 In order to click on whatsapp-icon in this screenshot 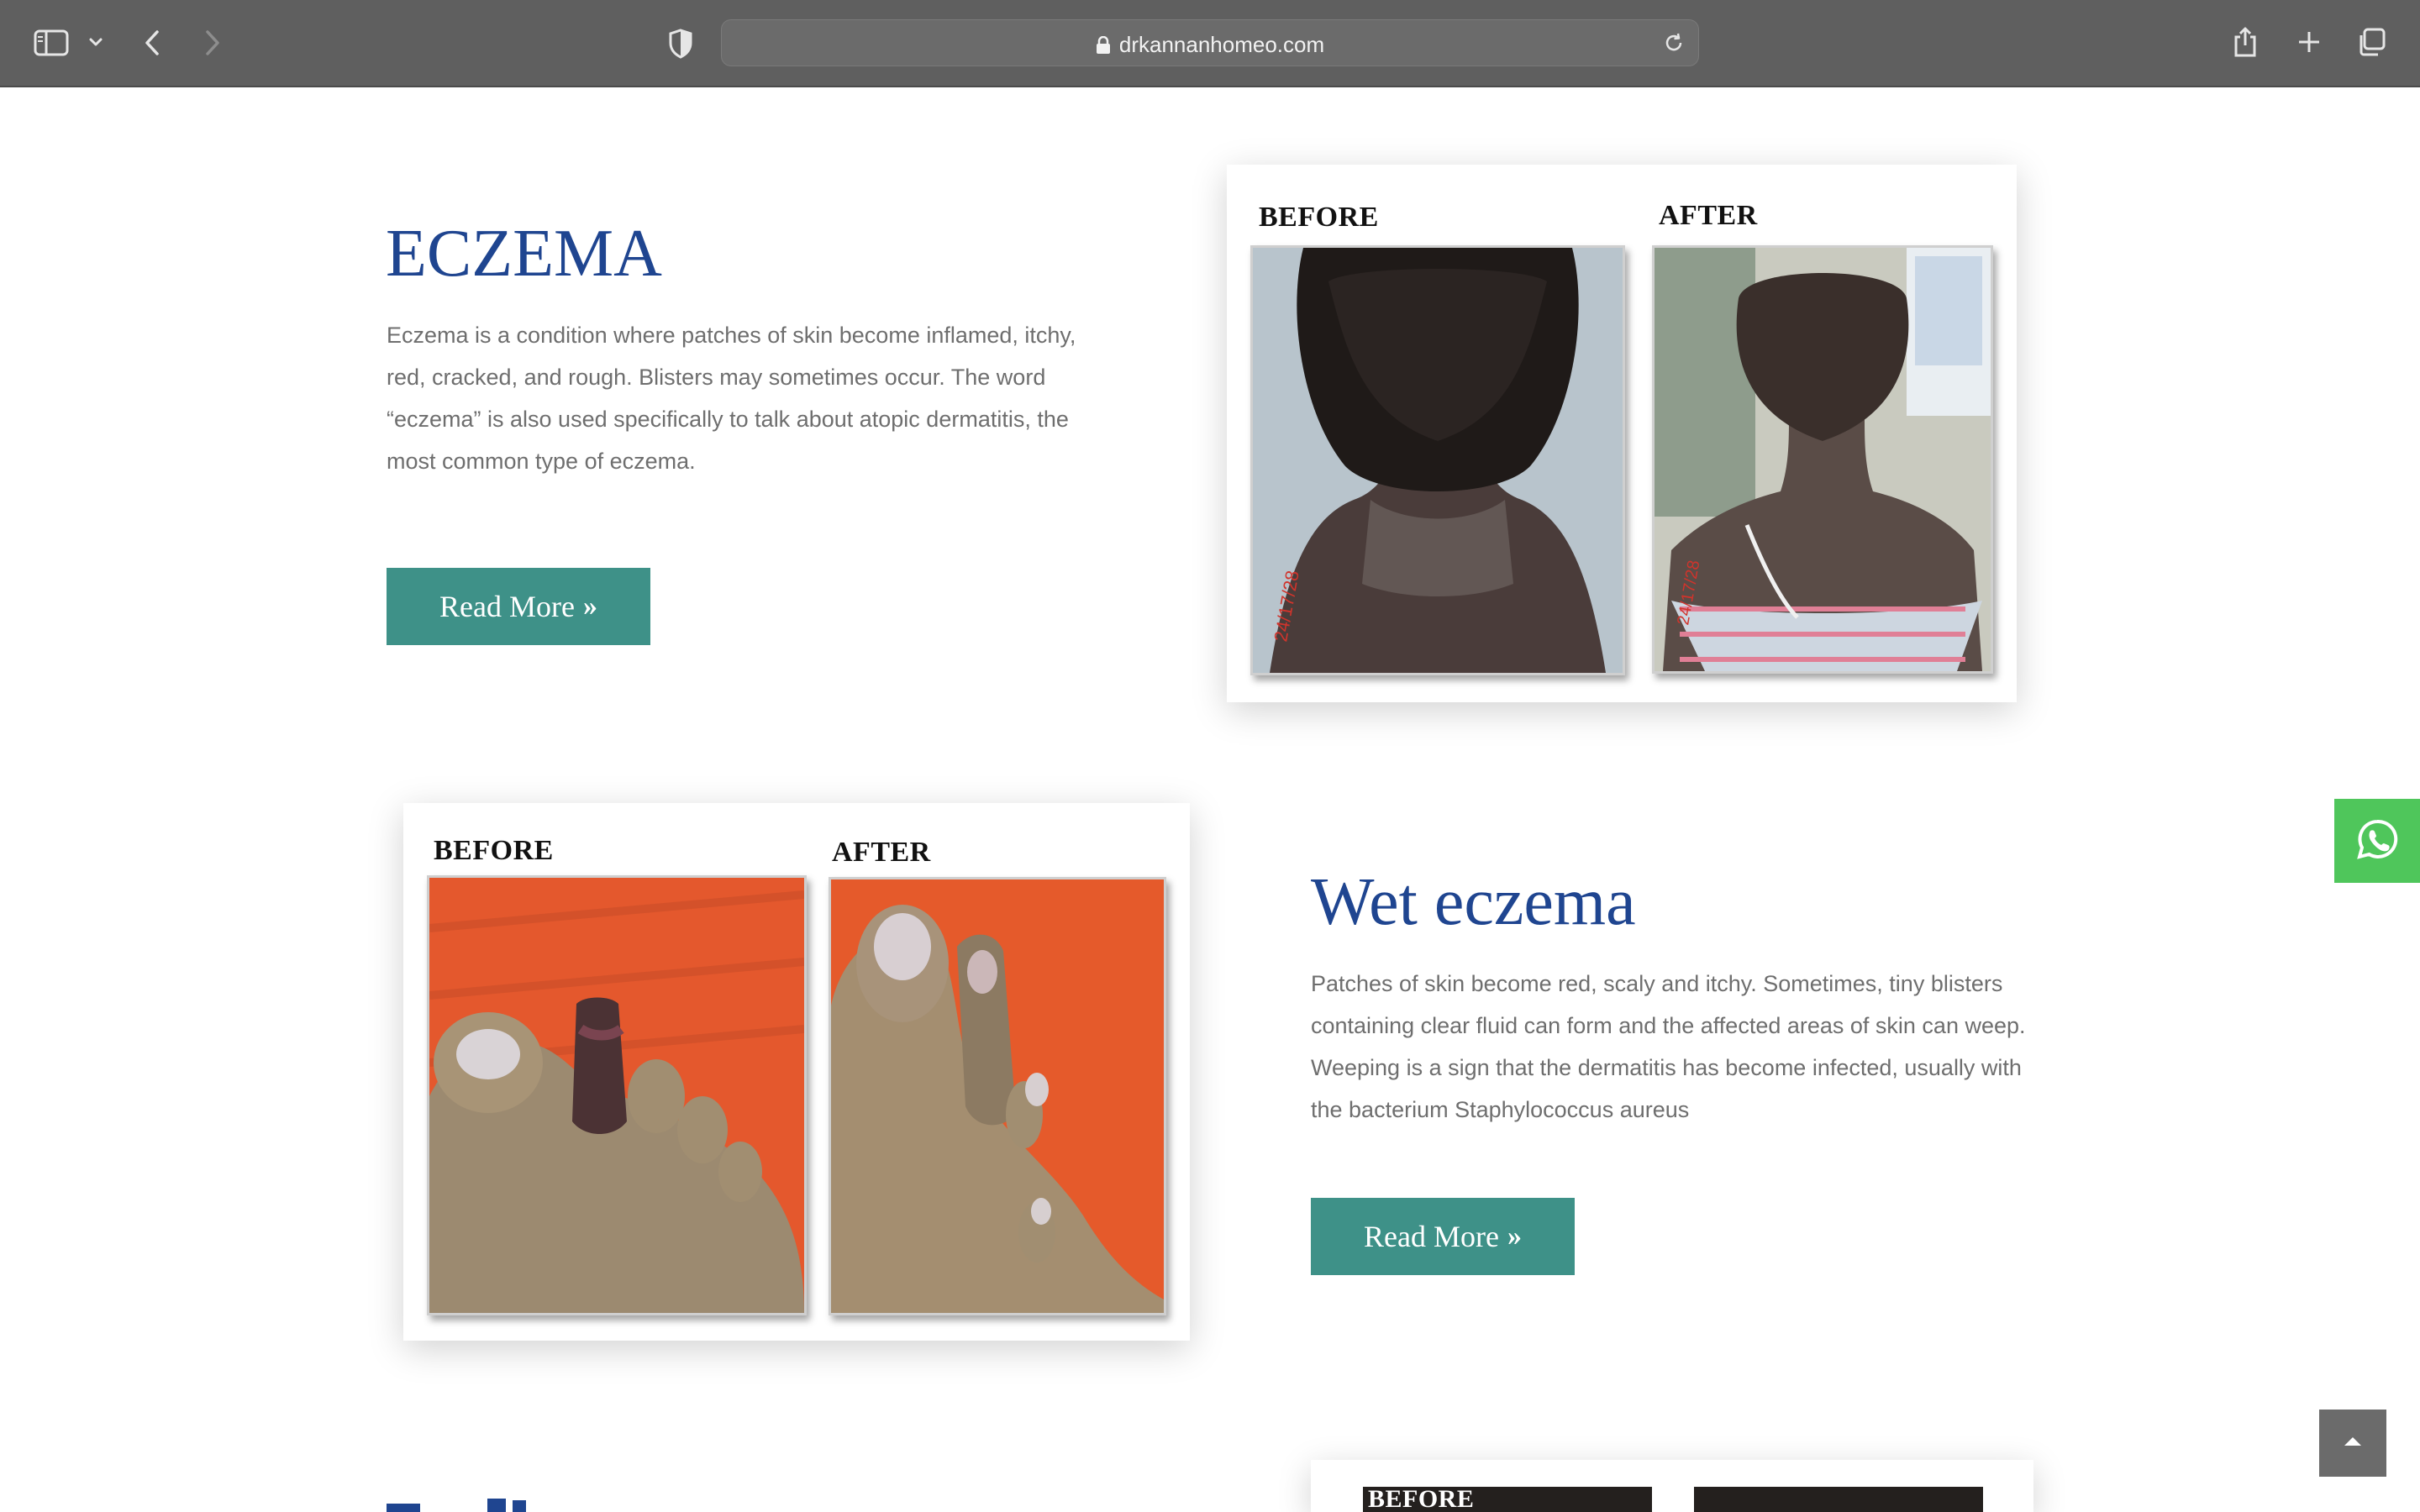, I will do `click(2377, 841)`.